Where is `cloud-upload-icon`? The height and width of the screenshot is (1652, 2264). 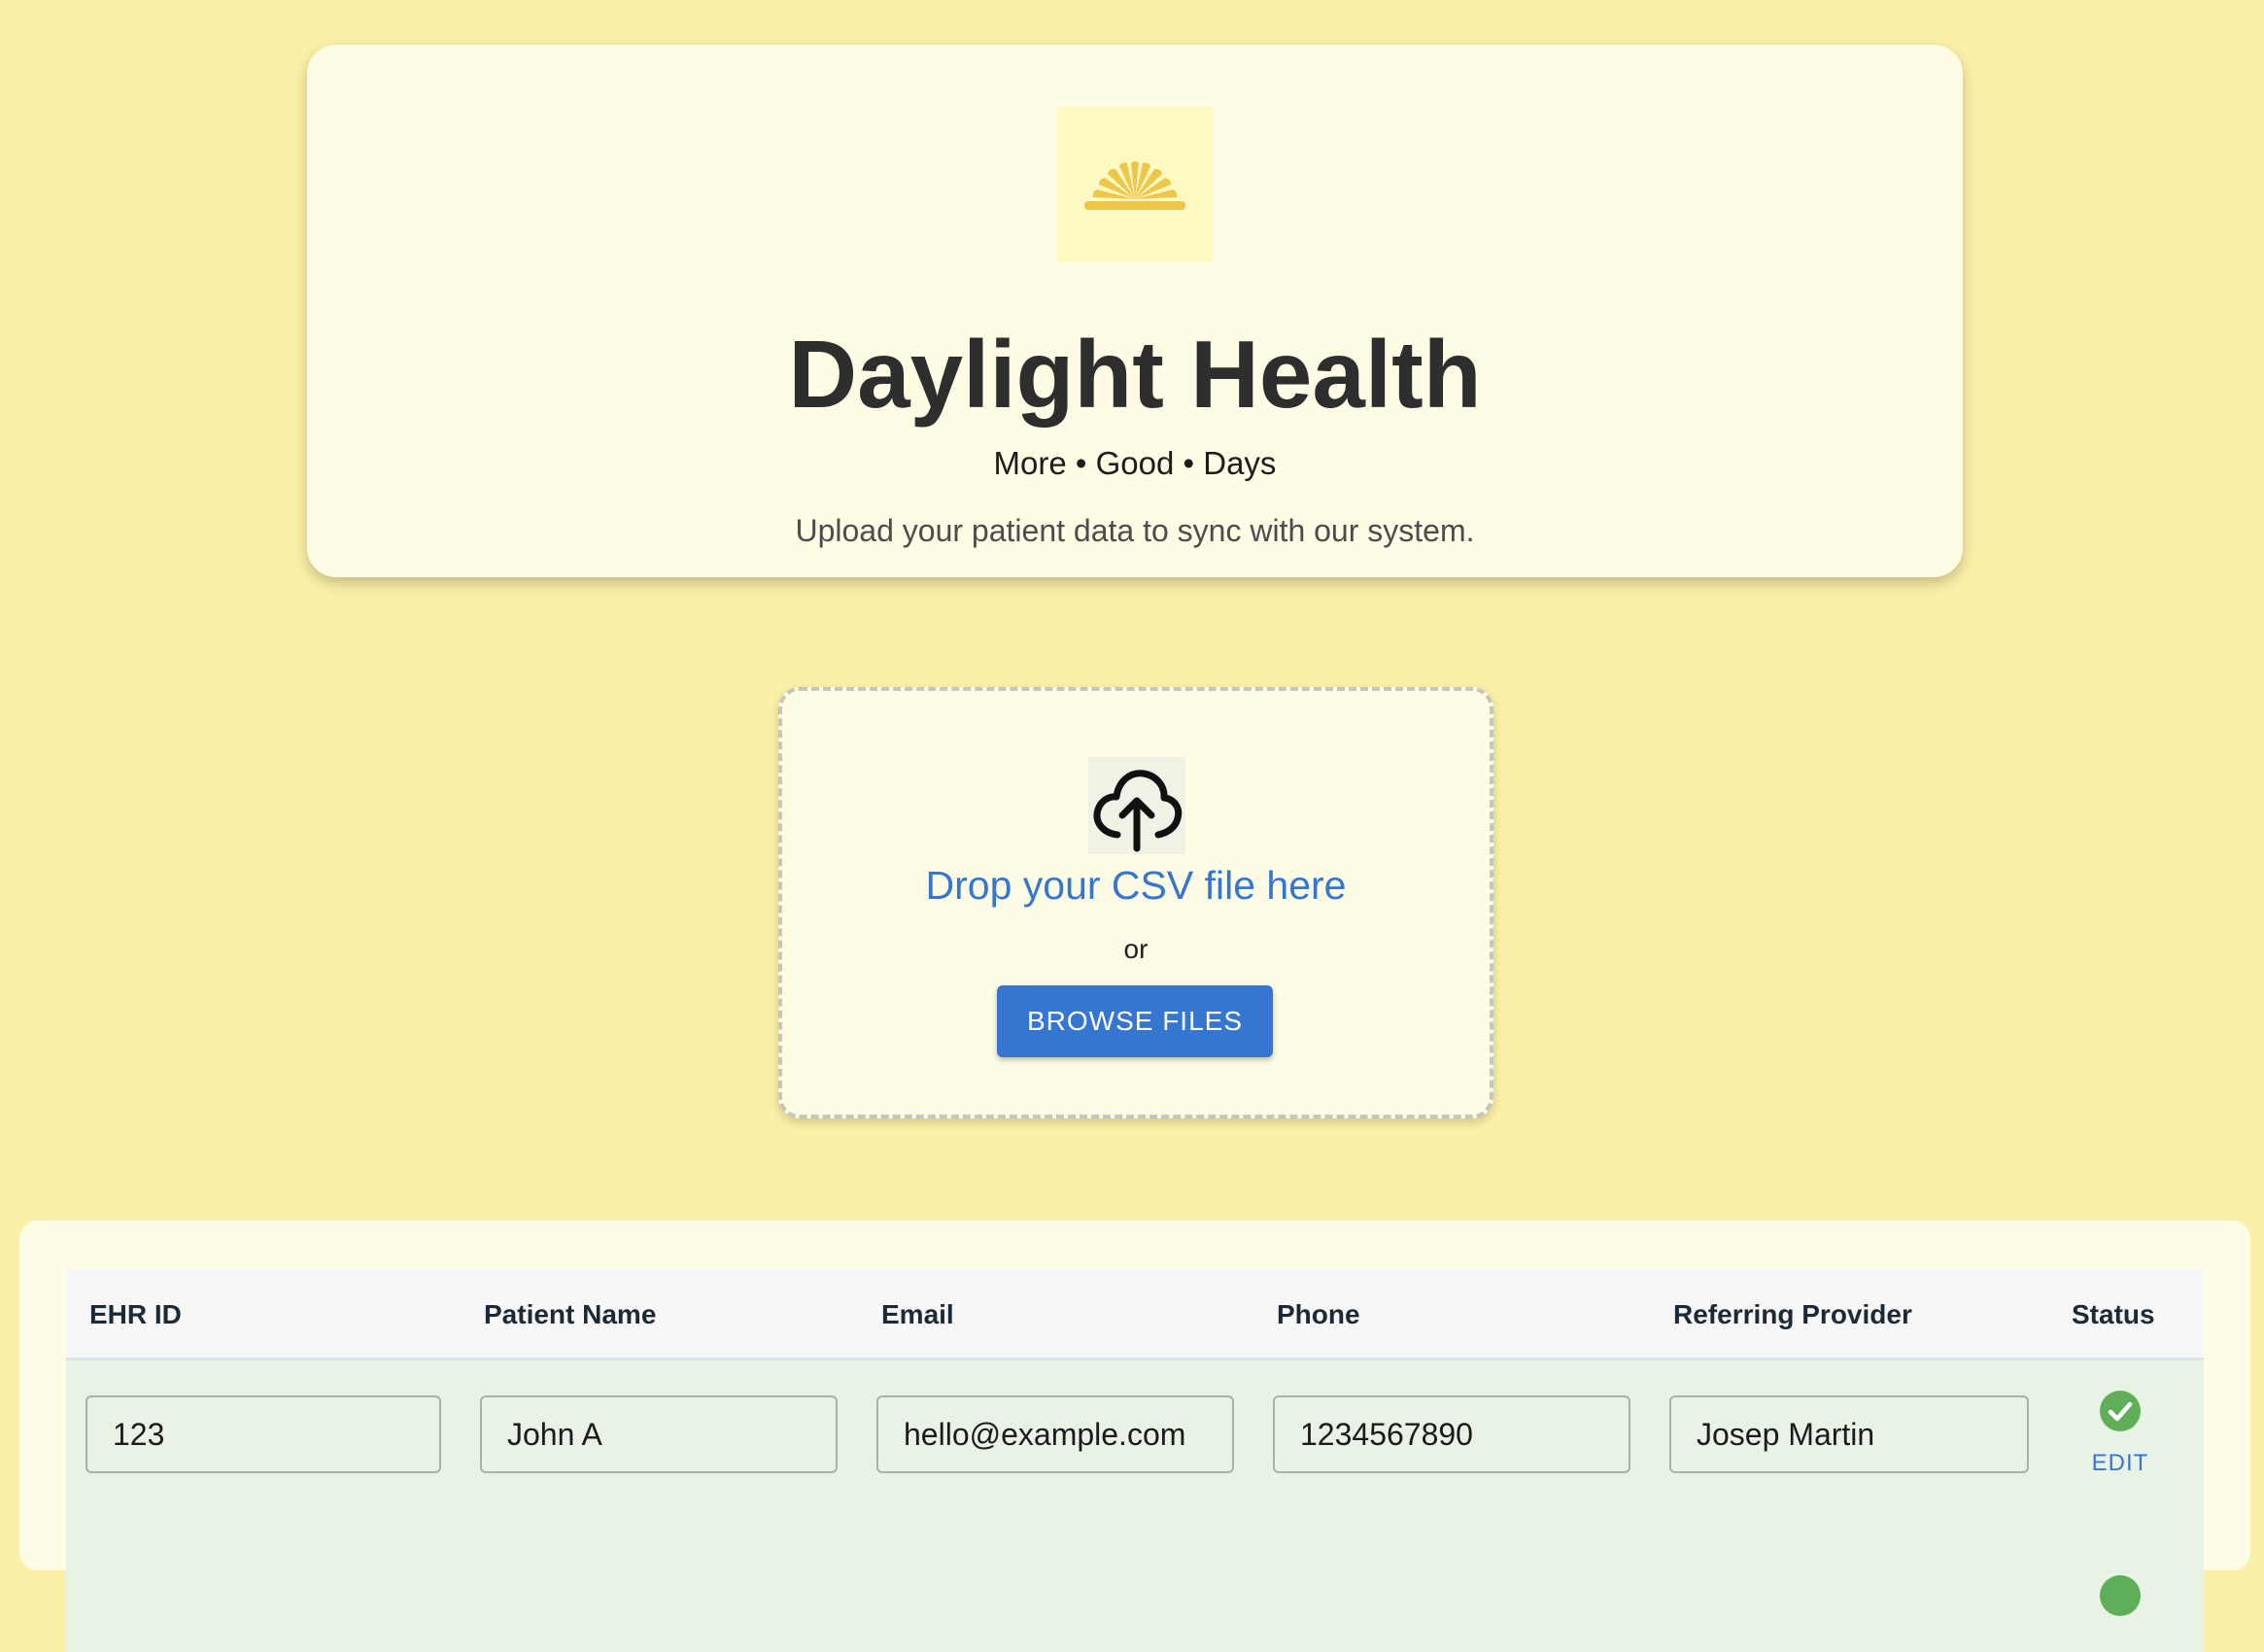 cloud-upload-icon is located at coordinates (1138, 811).